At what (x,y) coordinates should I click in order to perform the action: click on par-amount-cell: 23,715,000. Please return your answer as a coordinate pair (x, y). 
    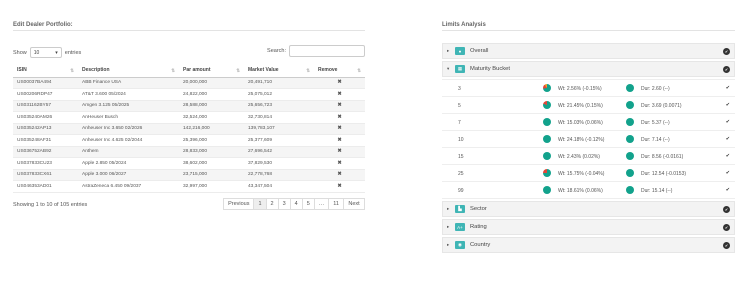
    Looking at the image, I should click on (211, 175).